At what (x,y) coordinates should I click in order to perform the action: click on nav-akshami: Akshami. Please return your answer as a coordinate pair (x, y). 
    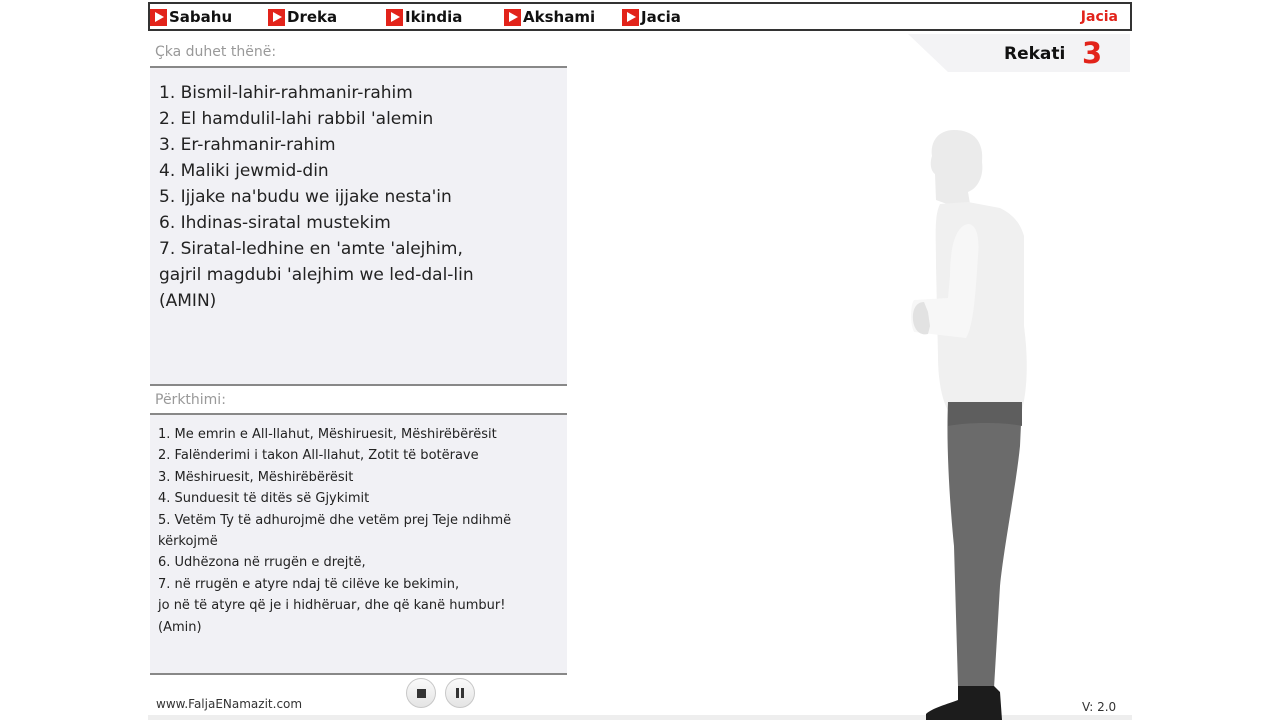
    Looking at the image, I should click on (549, 17).